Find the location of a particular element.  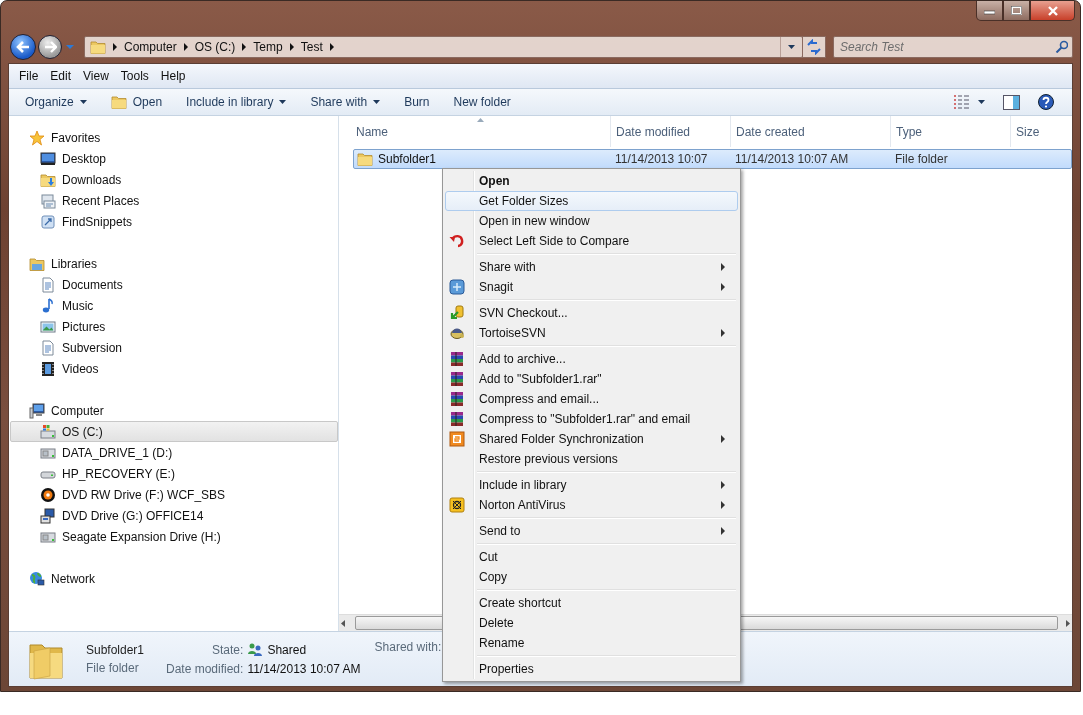

file-name-cell: Subfolder1 is located at coordinates (483, 159).